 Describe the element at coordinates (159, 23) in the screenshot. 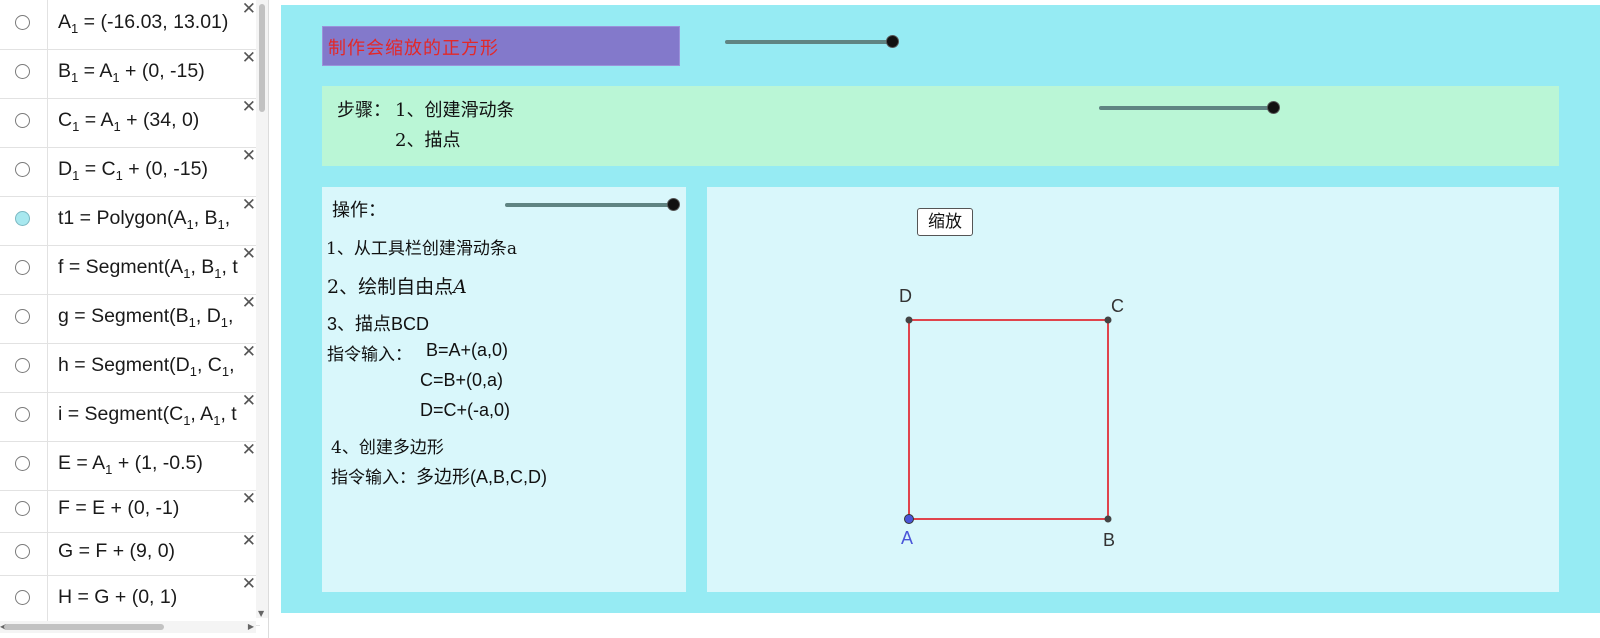

I see `algebra-expression: A1 = (-16.03, 13.01)` at that location.